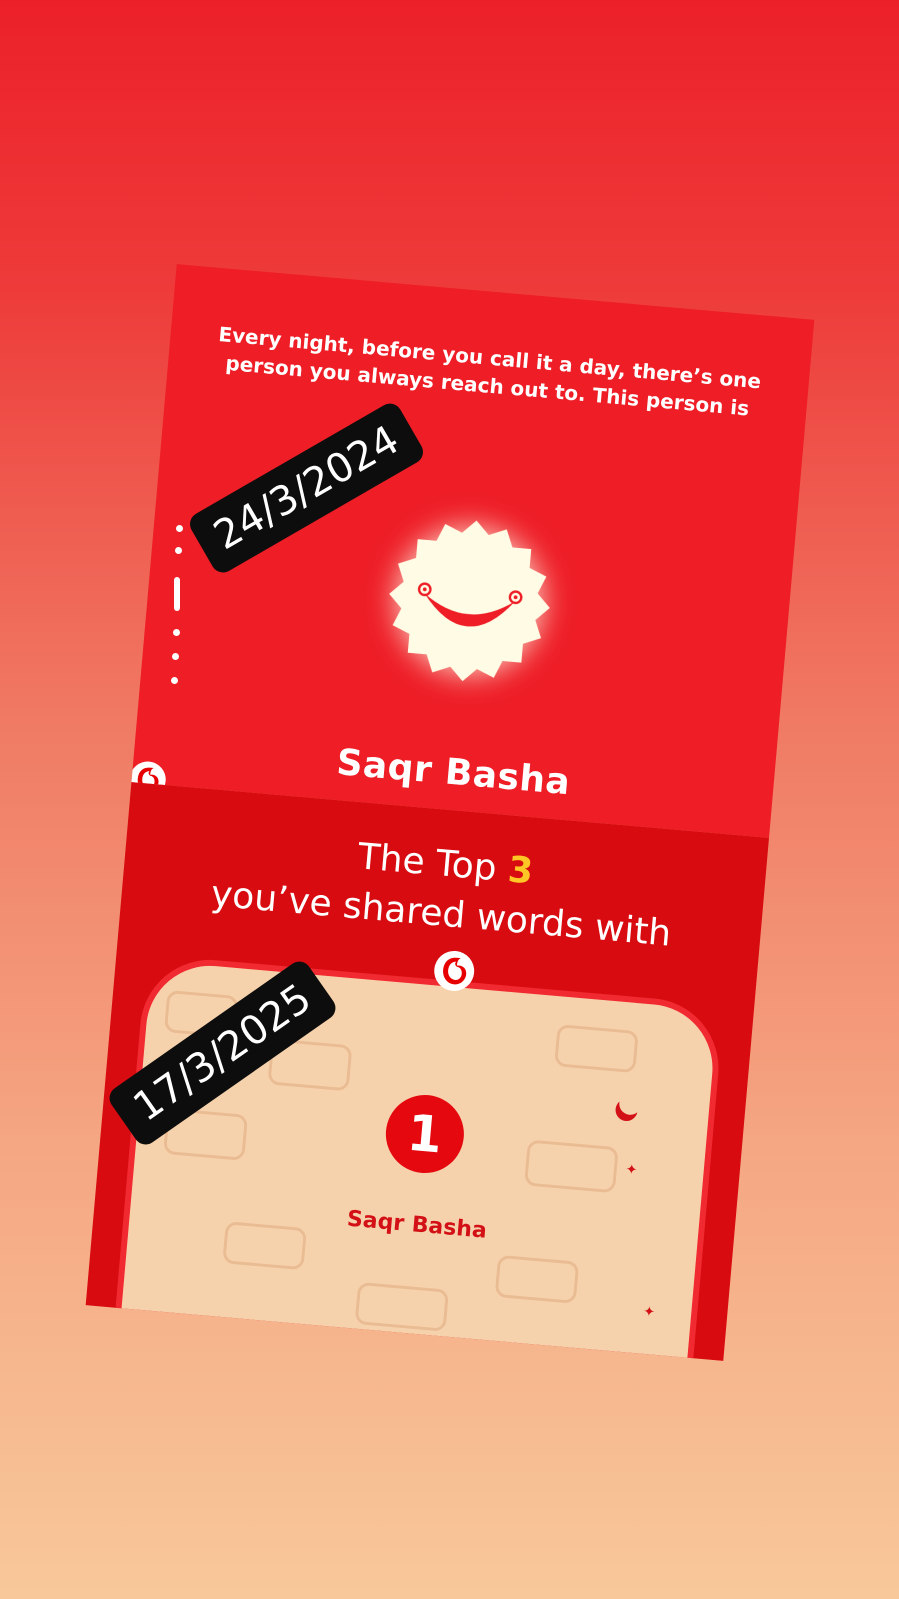 This screenshot has height=1599, width=899. Describe the element at coordinates (454, 971) in the screenshot. I see `vodafone-logo-icon` at that location.